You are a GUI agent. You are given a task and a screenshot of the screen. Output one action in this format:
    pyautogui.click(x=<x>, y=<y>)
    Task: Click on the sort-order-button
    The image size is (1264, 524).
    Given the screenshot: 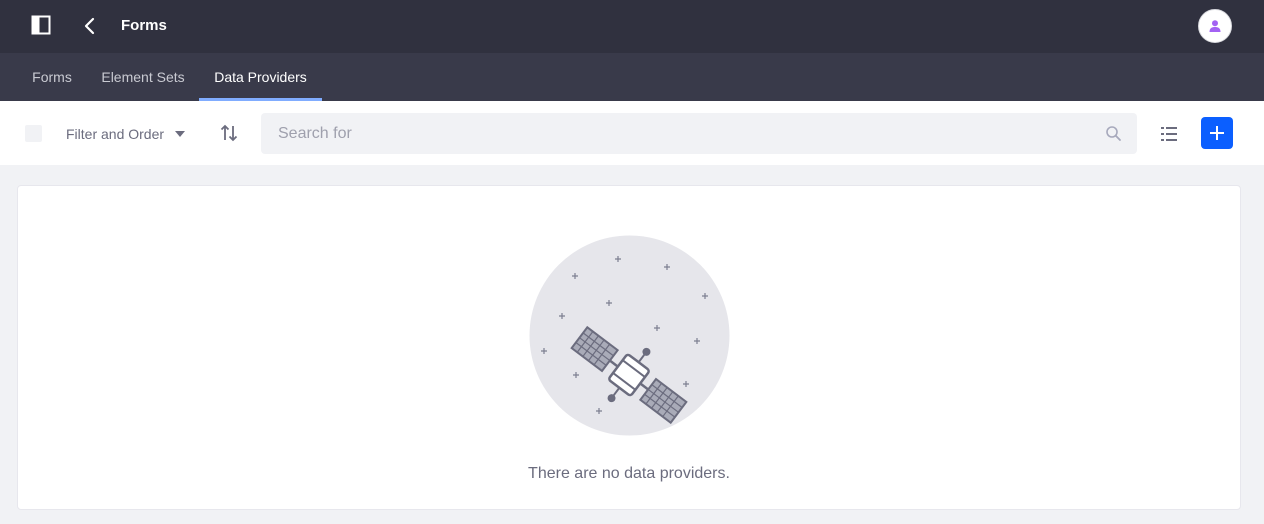 What is the action you would take?
    pyautogui.click(x=229, y=133)
    